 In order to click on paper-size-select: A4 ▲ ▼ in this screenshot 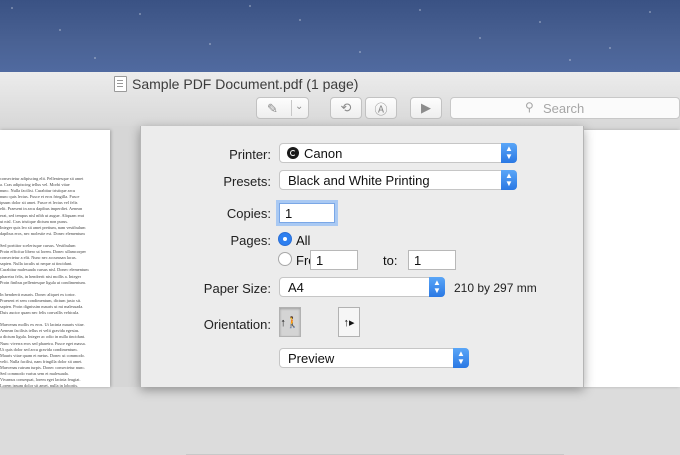, I will do `click(362, 287)`.